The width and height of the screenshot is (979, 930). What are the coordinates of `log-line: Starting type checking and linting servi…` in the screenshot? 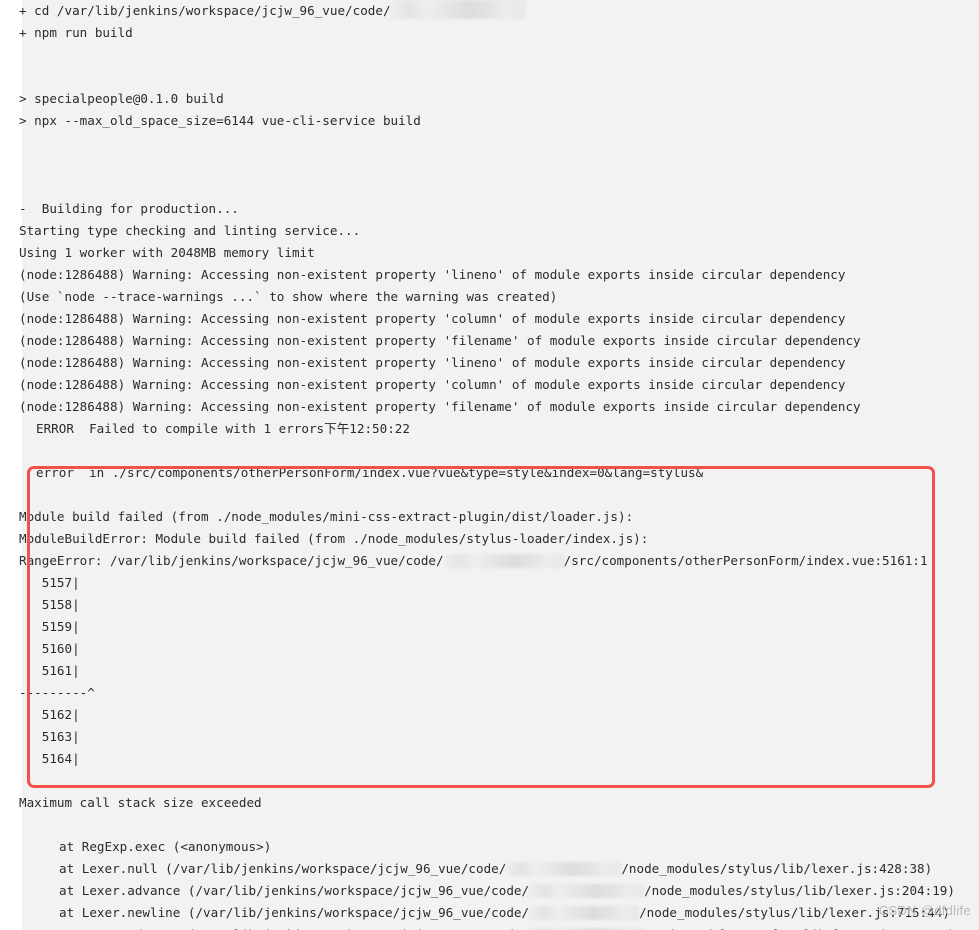 It's located at (478, 231).